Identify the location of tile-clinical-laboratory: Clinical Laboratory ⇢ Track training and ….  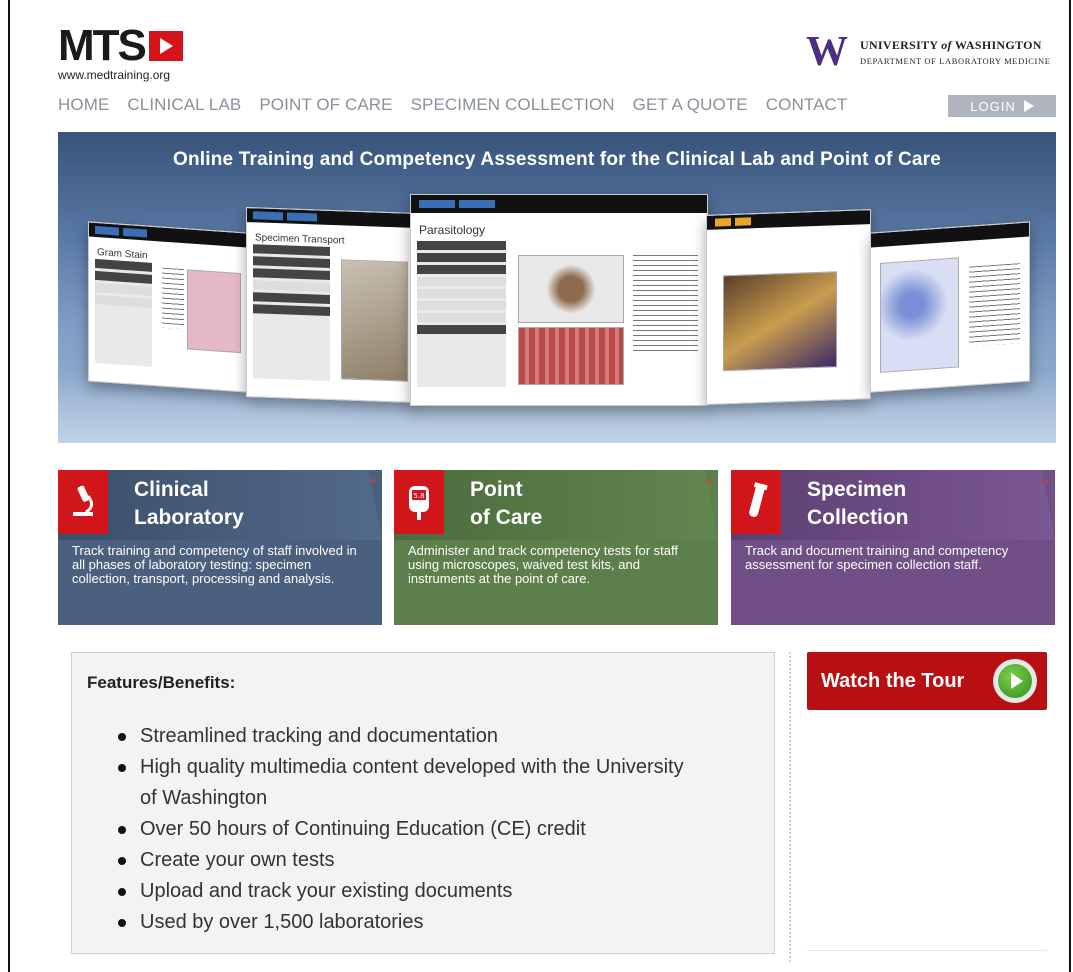
(220, 547).